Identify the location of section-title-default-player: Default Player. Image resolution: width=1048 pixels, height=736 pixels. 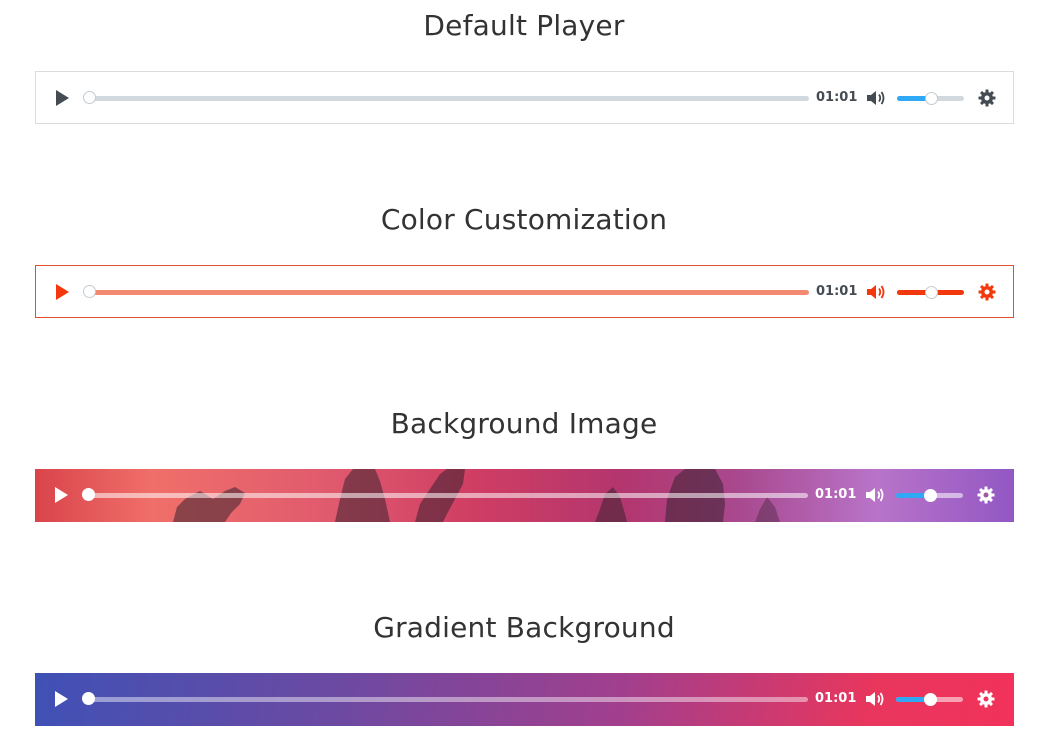
(524, 25).